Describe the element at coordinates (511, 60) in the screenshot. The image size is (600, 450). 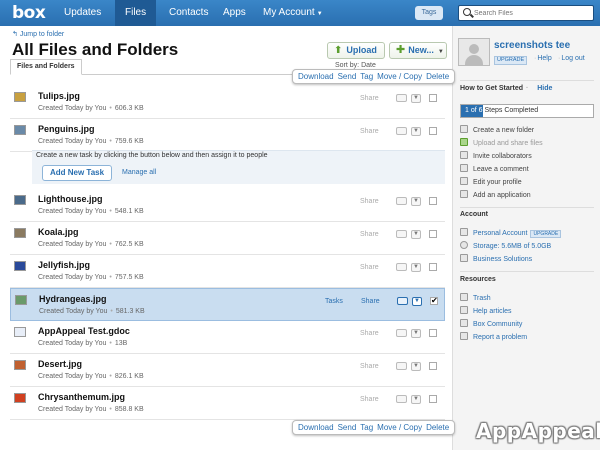
I see `upgrade-badge: UPGRADE` at that location.